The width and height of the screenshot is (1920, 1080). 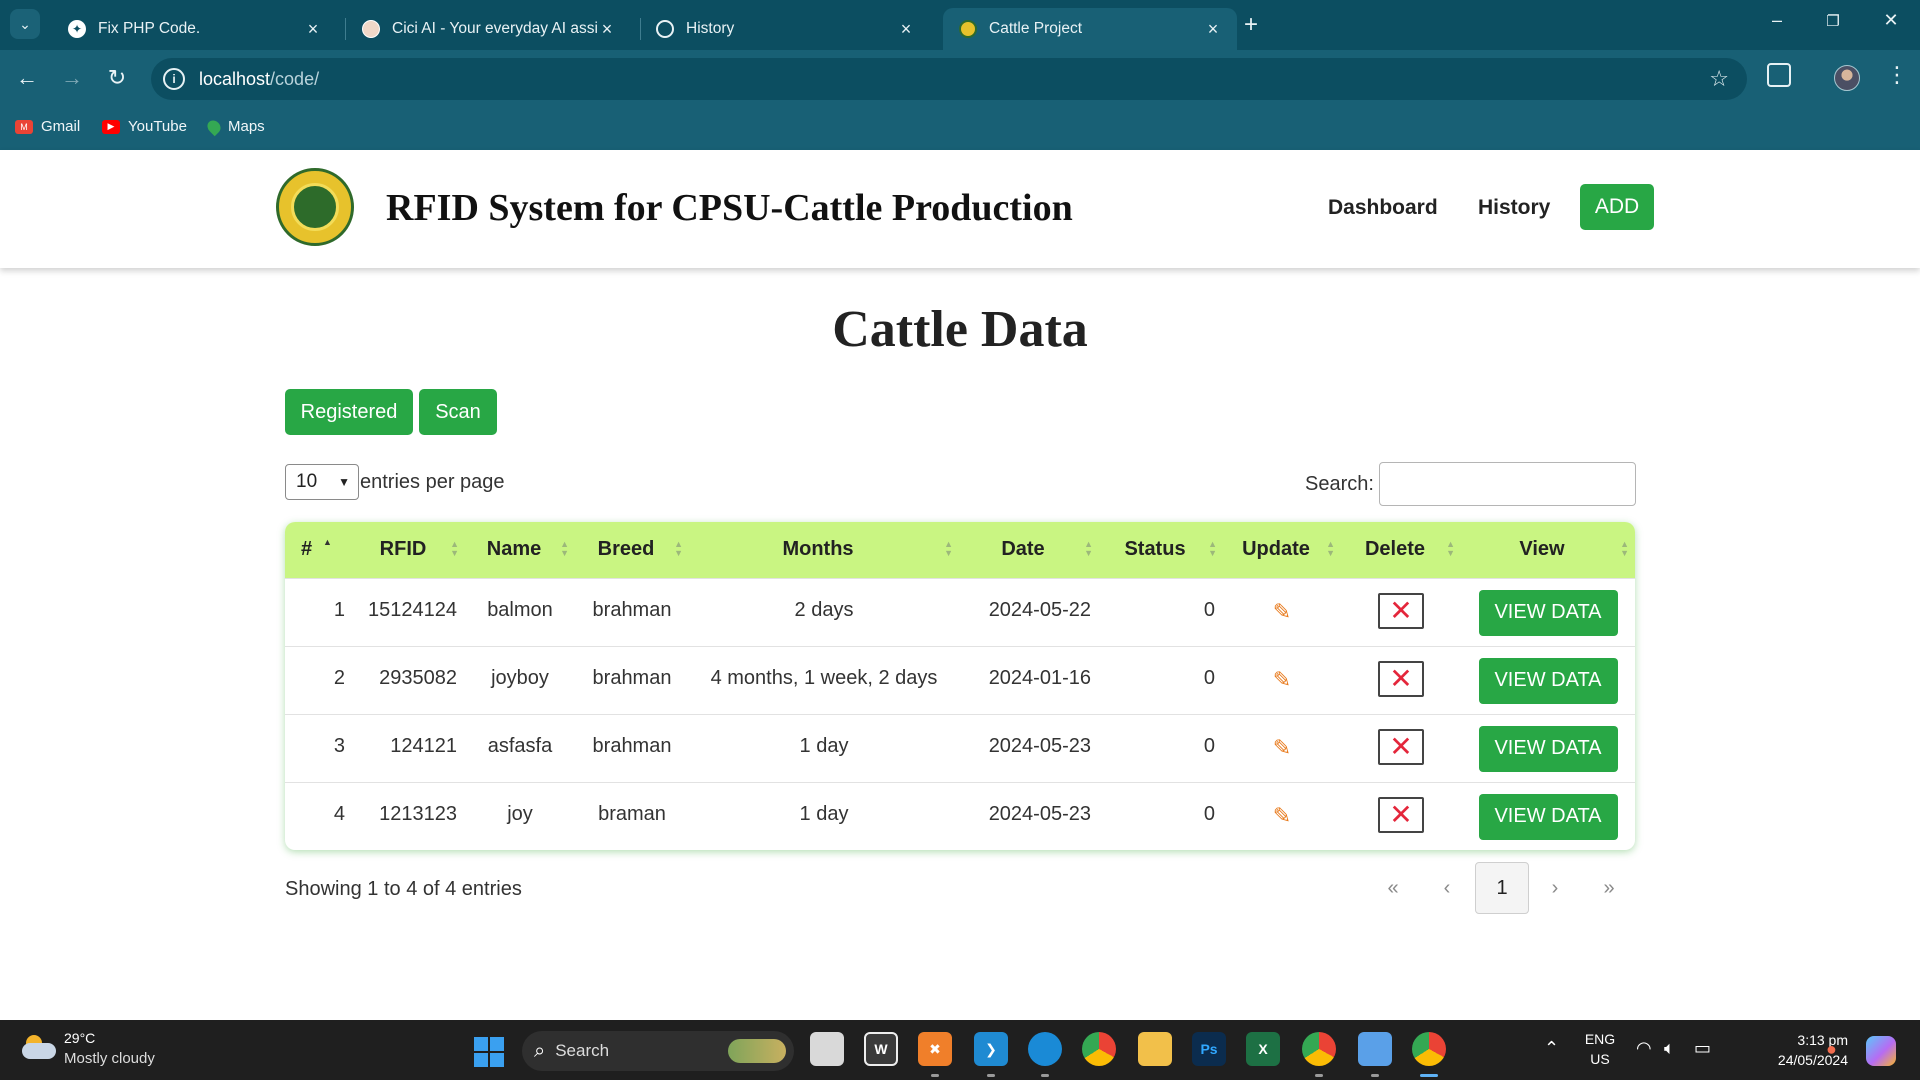 I want to click on column-header-months: Months ▲ ▼, so click(x=824, y=550).